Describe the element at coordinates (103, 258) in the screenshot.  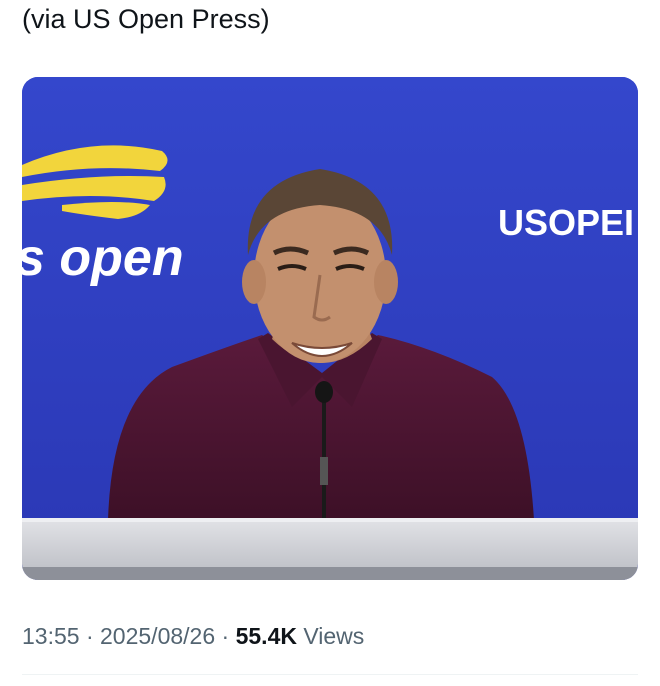
I see `backdrop-logo-text: s open` at that location.